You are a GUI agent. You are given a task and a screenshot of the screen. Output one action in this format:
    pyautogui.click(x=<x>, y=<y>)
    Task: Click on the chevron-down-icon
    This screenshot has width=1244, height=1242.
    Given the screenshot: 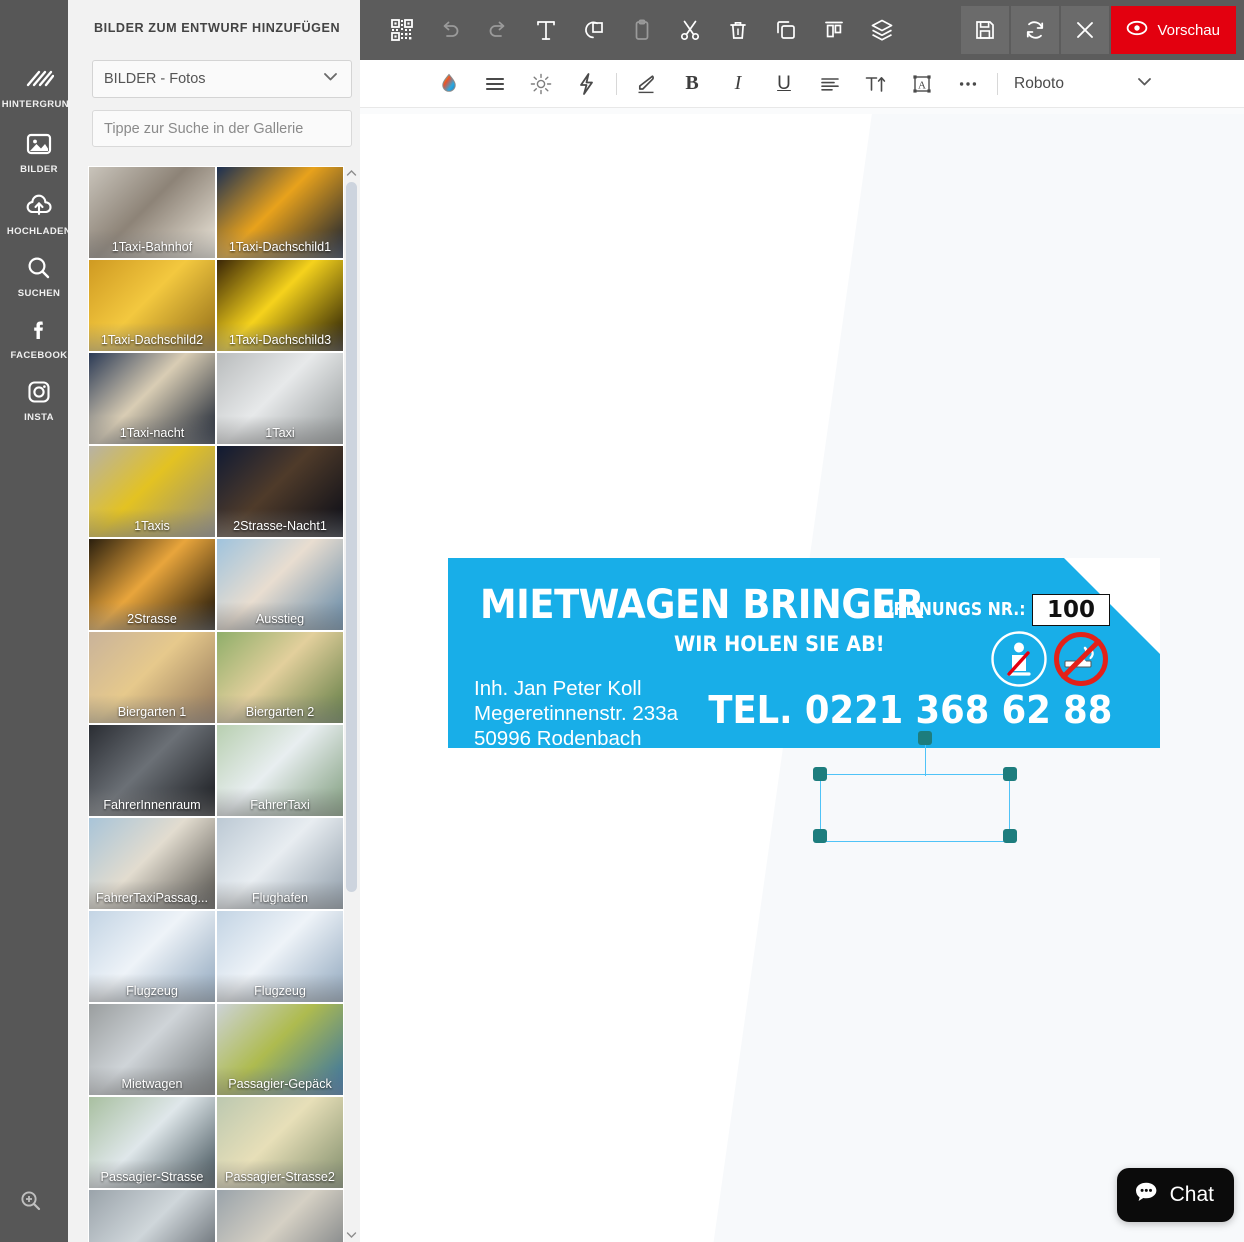 What is the action you would take?
    pyautogui.click(x=351, y=1235)
    